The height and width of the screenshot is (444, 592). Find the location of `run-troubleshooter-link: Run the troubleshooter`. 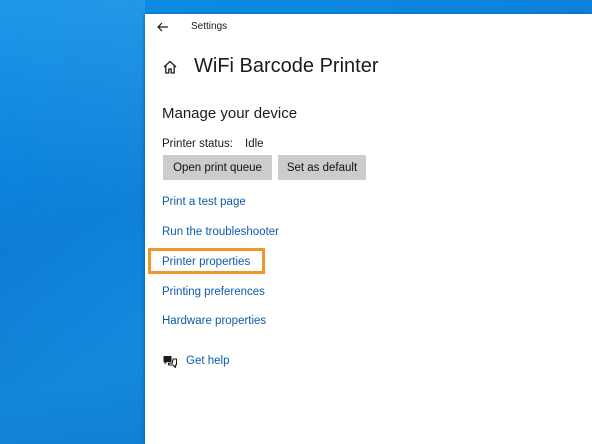

run-troubleshooter-link: Run the troubleshooter is located at coordinates (220, 232).